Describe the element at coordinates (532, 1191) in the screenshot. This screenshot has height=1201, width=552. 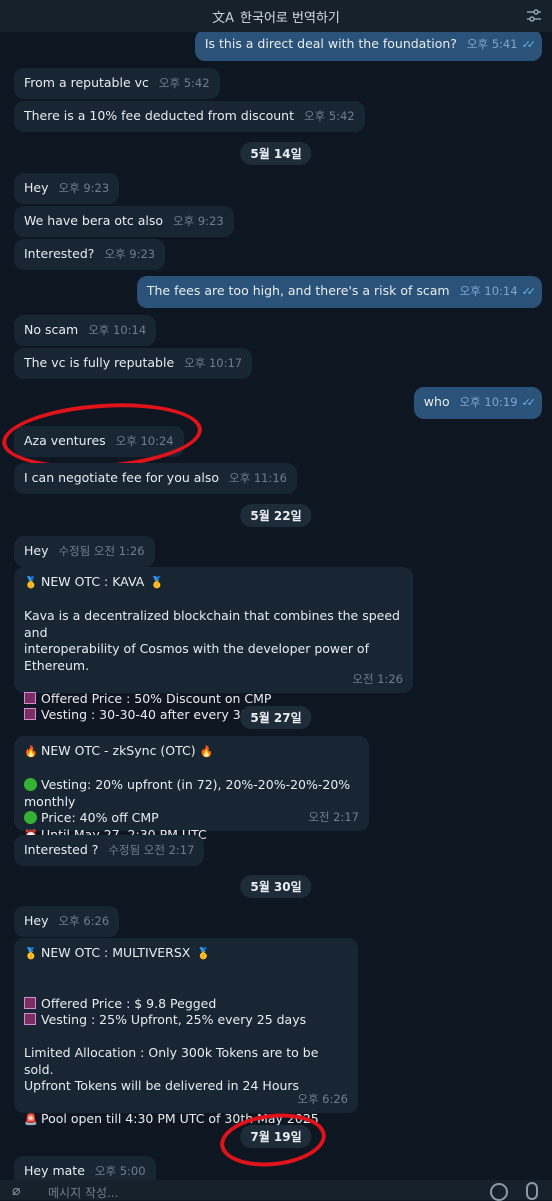
I see `microphone-icon` at that location.